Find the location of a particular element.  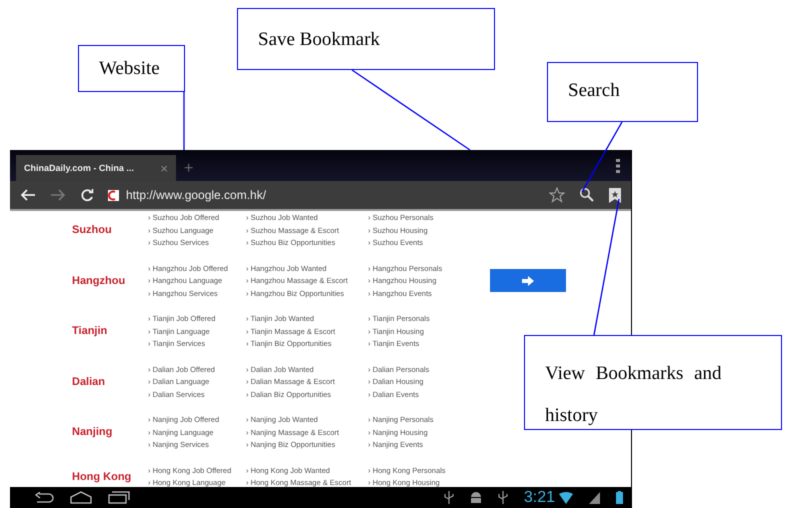

battery-icon is located at coordinates (619, 497).